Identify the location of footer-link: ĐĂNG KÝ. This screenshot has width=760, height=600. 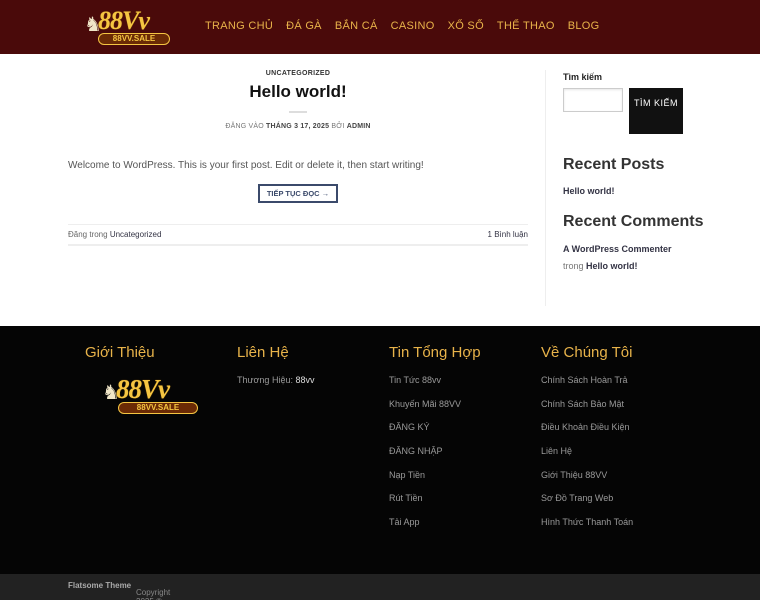
(435, 434).